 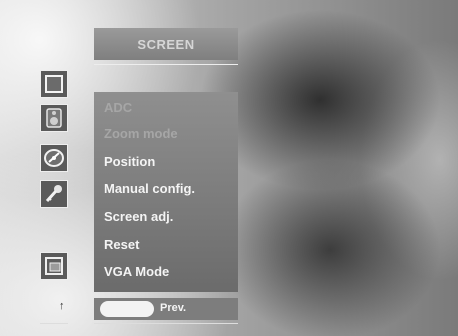 I want to click on picture-frame-icon, so click(x=54, y=84).